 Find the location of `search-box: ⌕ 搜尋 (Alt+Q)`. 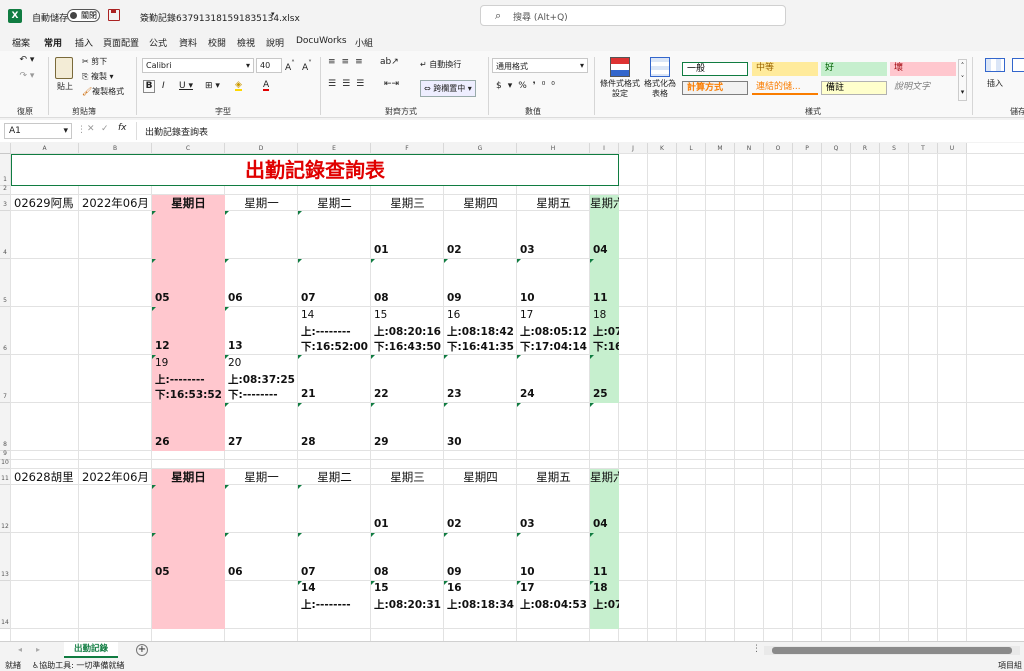

search-box: ⌕ 搜尋 (Alt+Q) is located at coordinates (633, 15).